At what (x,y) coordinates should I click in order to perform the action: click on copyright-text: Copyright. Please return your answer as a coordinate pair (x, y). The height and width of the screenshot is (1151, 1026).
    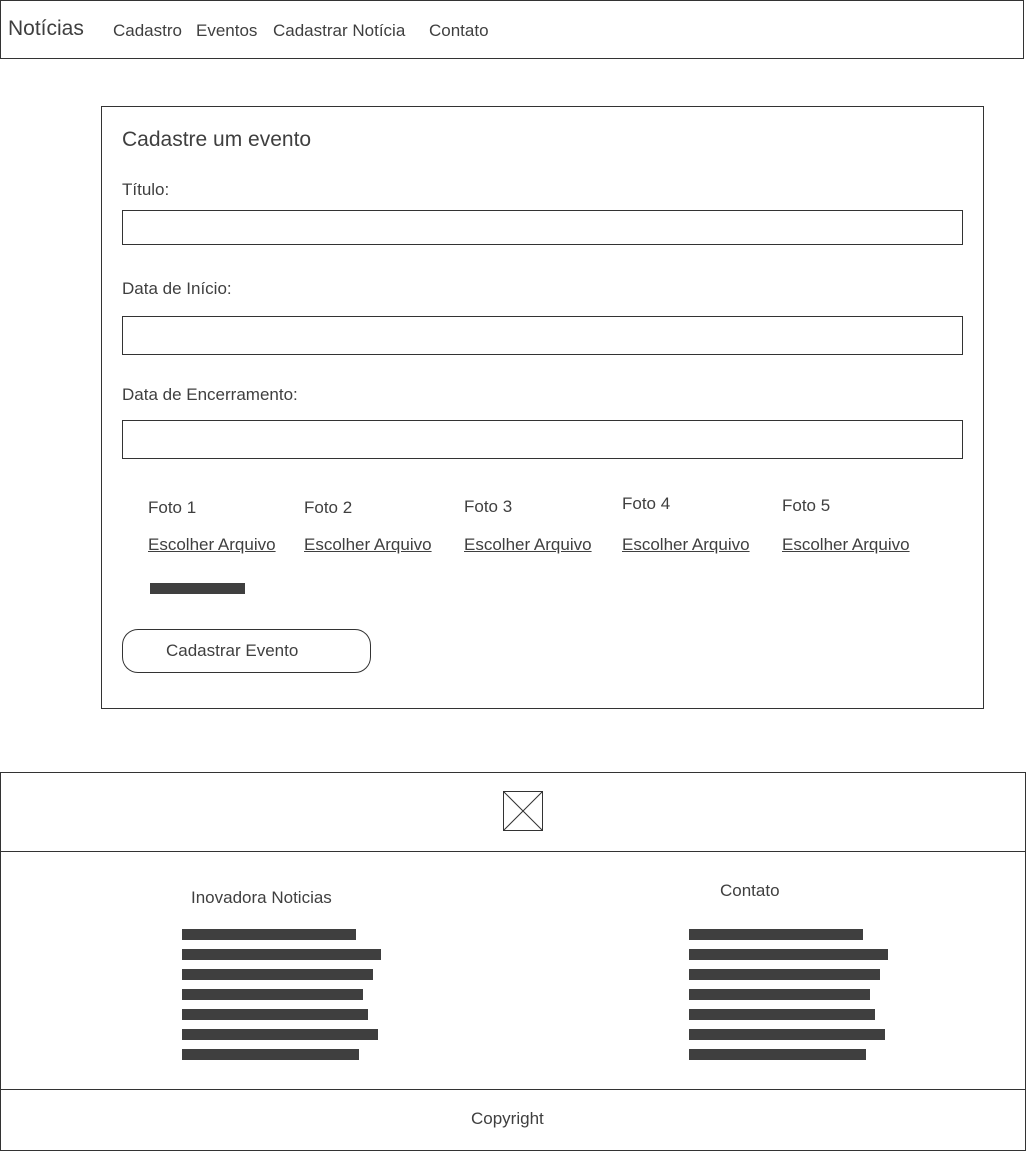
    Looking at the image, I should click on (507, 1118).